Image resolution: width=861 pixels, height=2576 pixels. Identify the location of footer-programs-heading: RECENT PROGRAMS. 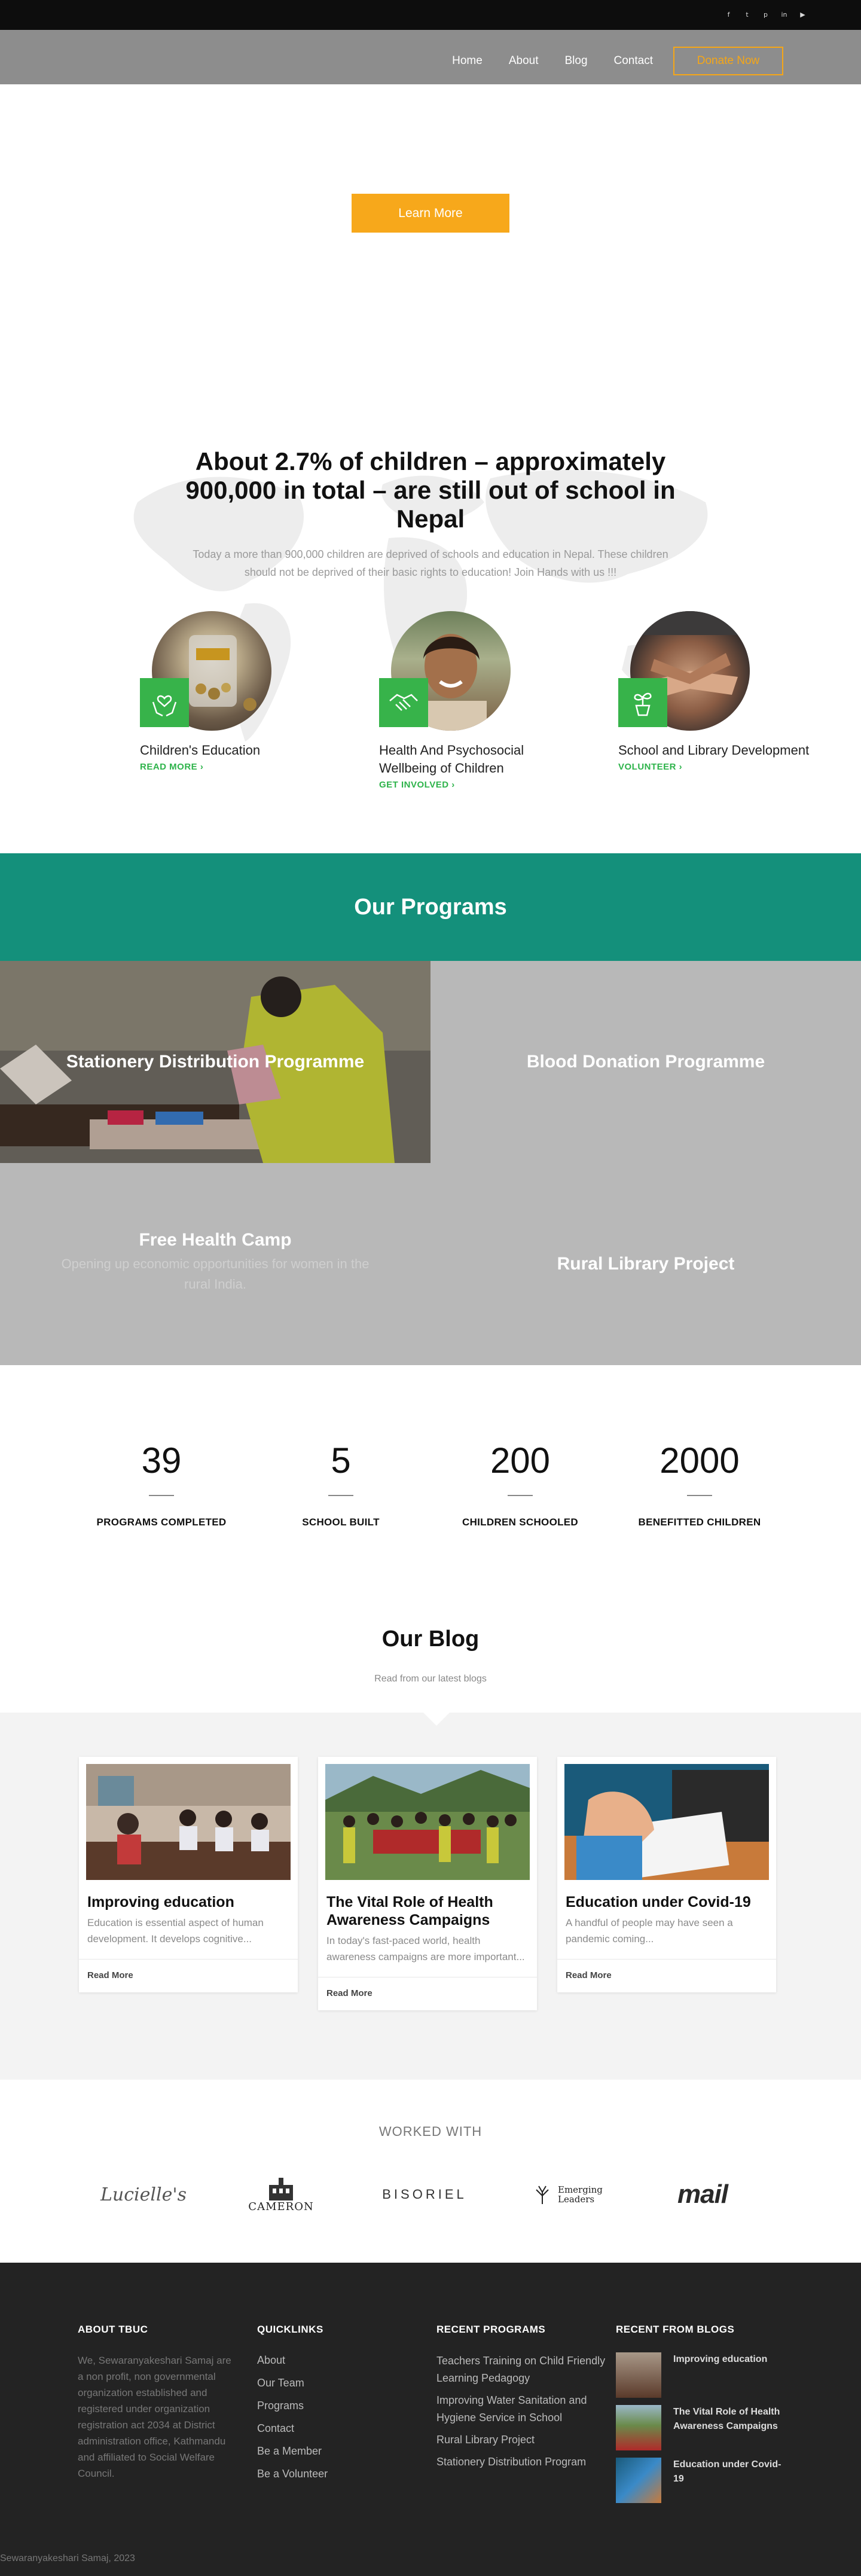
(491, 2329).